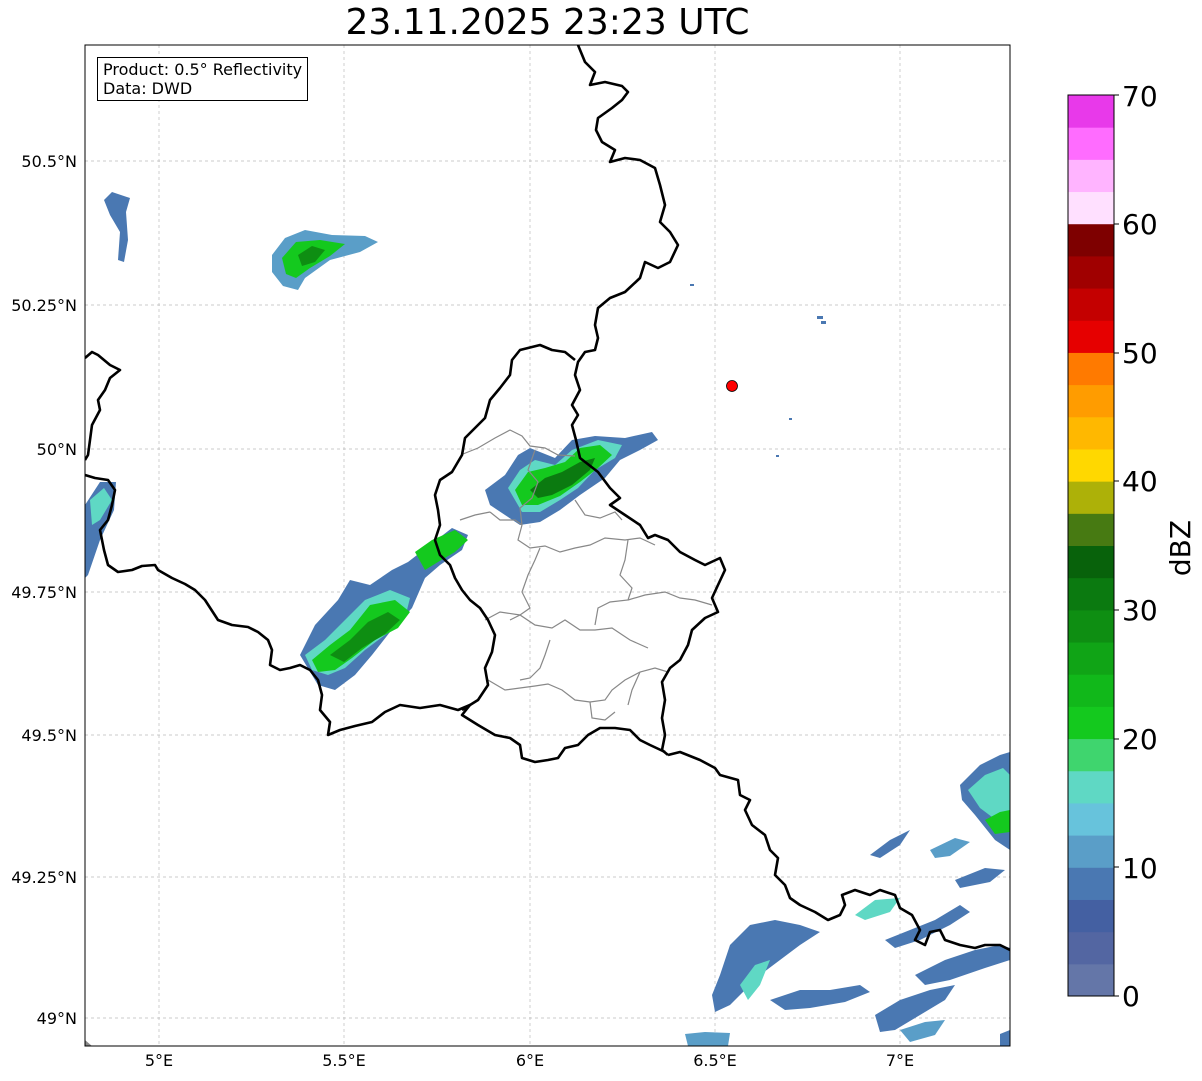  I want to click on radar-site-marker, so click(732, 386).